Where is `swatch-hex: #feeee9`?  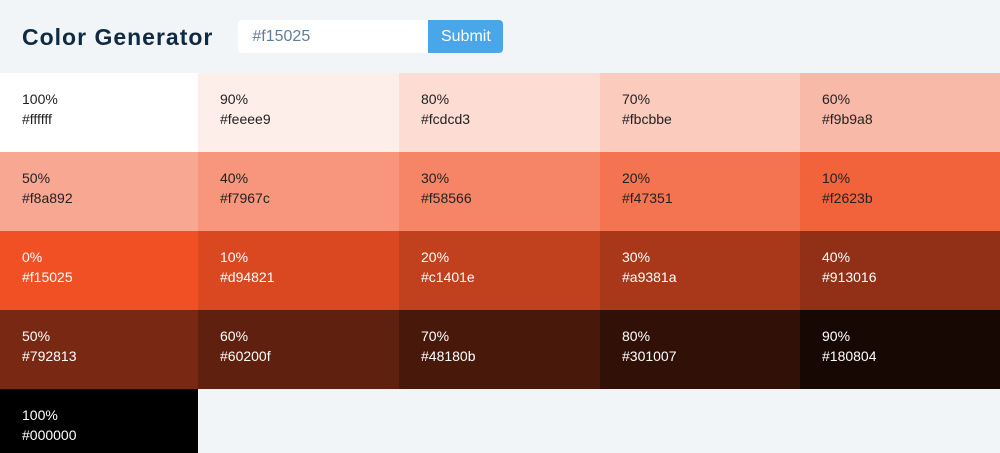
swatch-hex: #feeee9 is located at coordinates (245, 119).